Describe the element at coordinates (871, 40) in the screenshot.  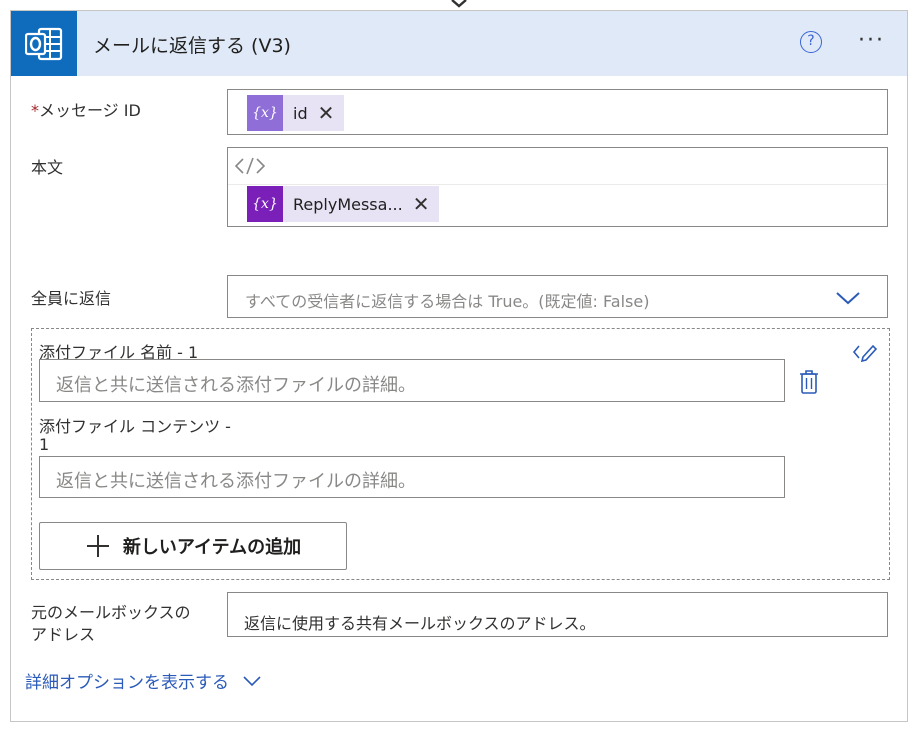
I see `more-icon: ···` at that location.